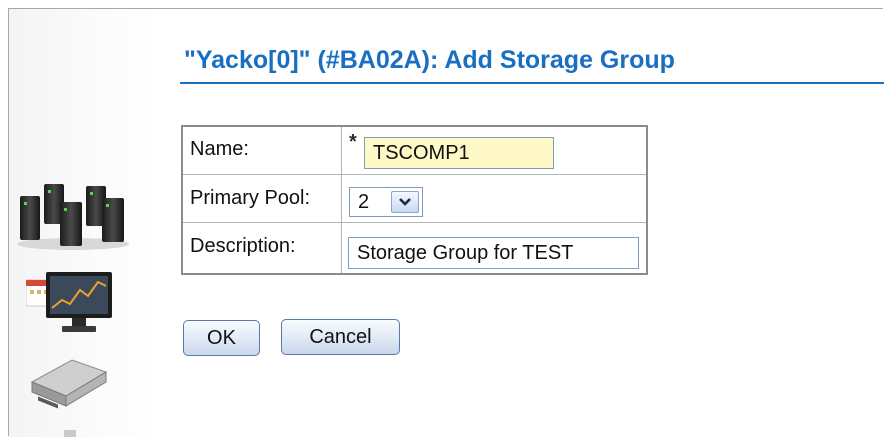  Describe the element at coordinates (364, 202) in the screenshot. I see `primary-pool-value: 2` at that location.